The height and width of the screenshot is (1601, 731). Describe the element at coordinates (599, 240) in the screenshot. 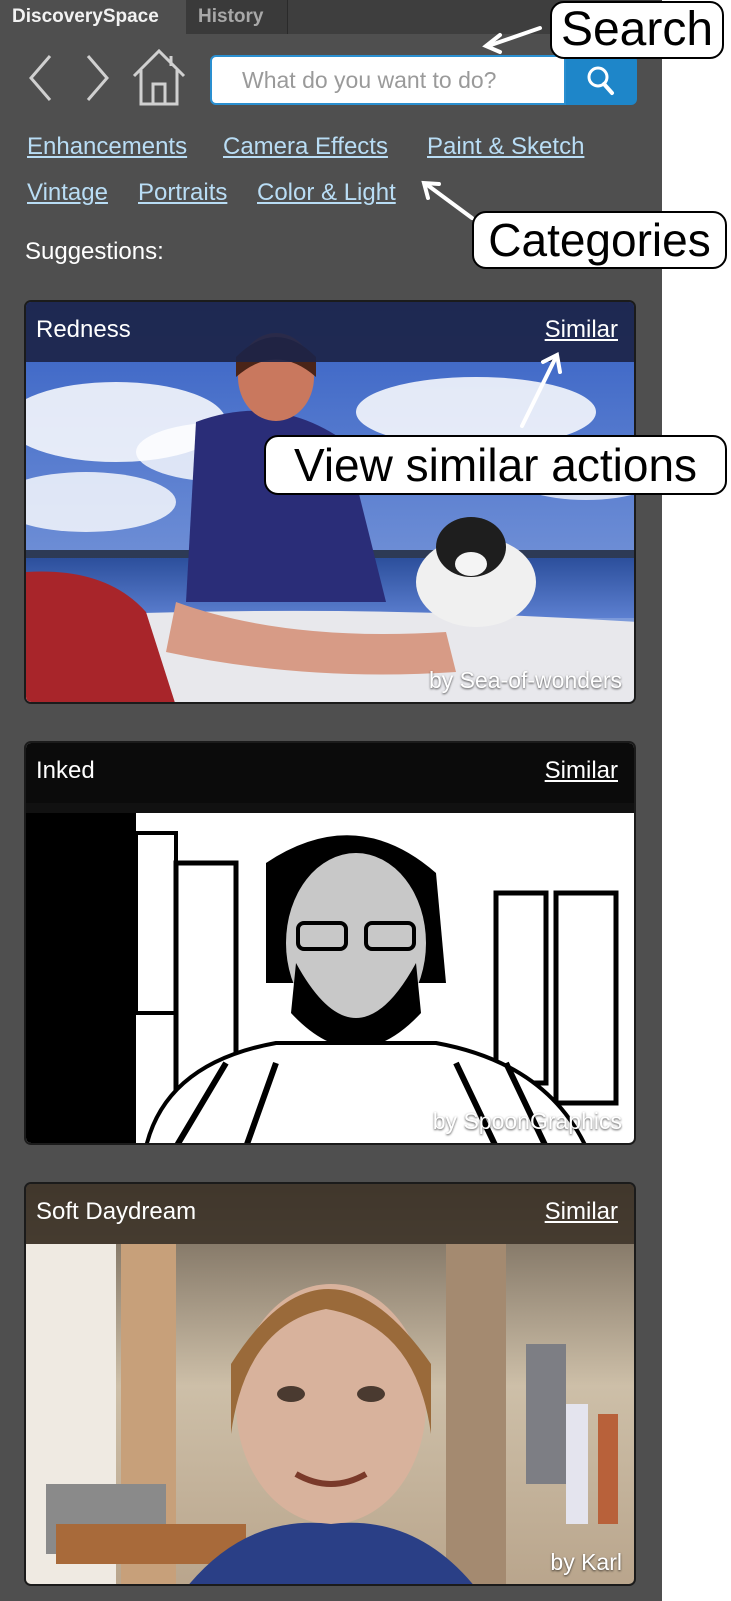

I see `callout-categories: Categories` at that location.